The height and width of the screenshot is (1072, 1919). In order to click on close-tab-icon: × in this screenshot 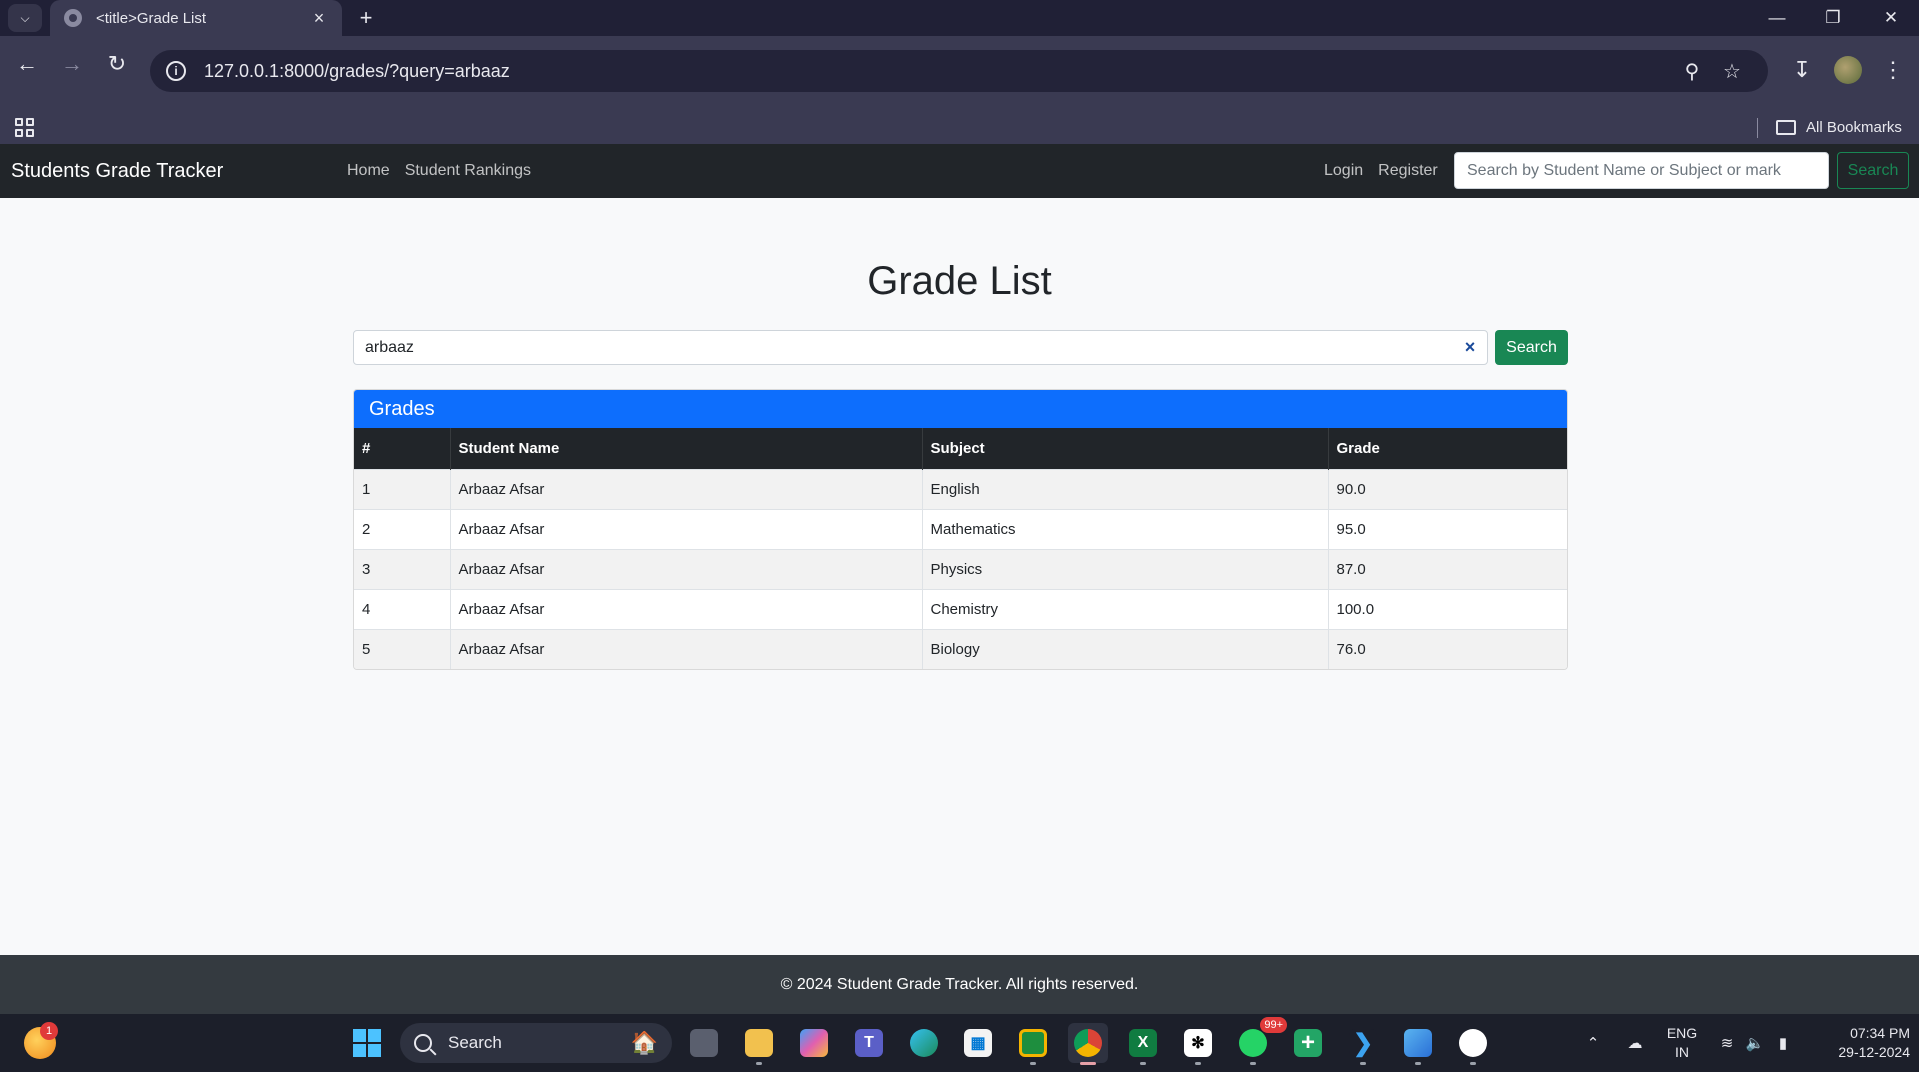, I will do `click(319, 18)`.